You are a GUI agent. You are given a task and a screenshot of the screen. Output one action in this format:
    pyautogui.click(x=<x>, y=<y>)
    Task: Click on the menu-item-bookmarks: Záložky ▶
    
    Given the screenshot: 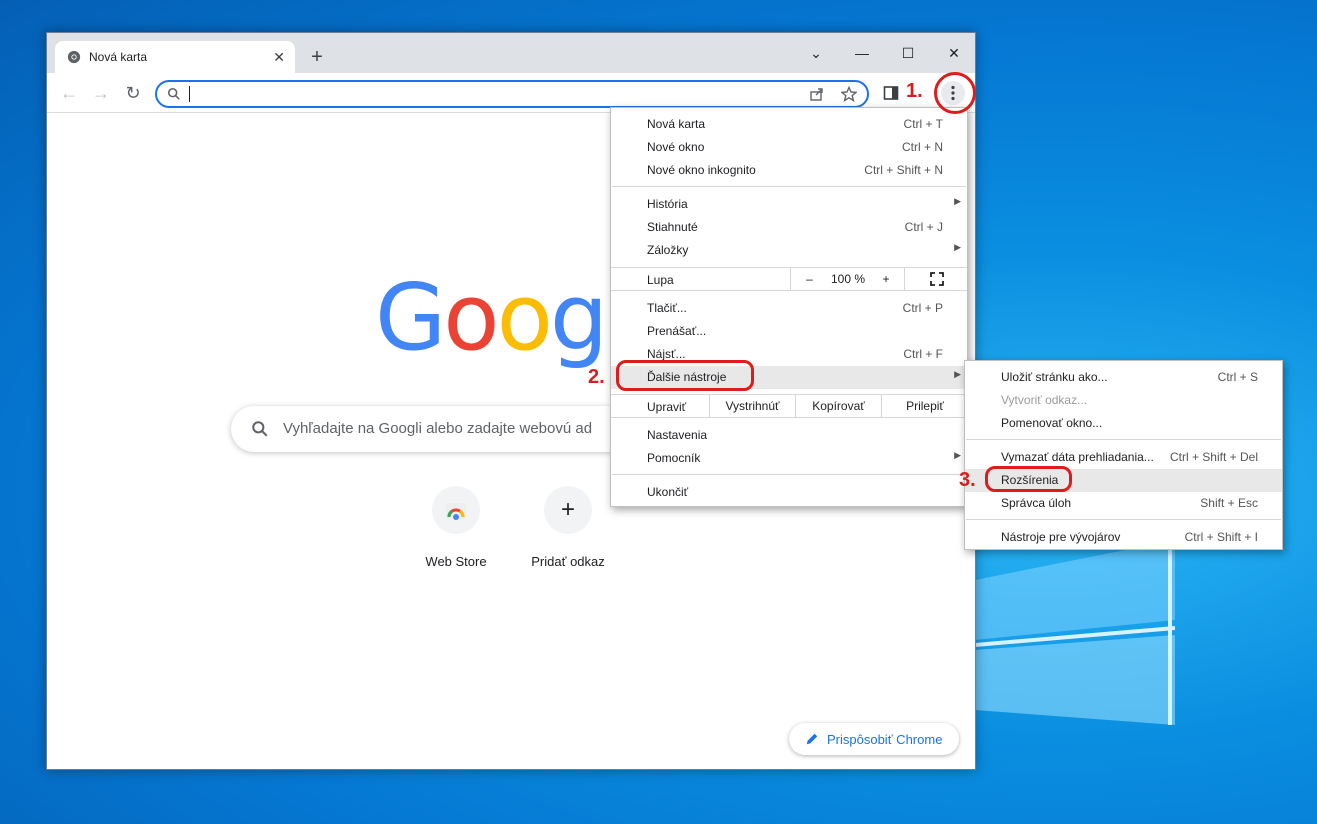 What is the action you would take?
    pyautogui.click(x=789, y=250)
    